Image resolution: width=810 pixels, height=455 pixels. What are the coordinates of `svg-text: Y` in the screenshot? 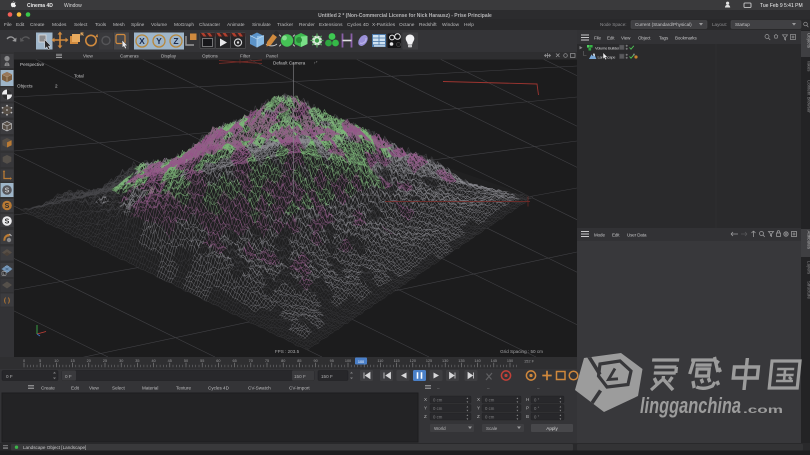 It's located at (478, 408).